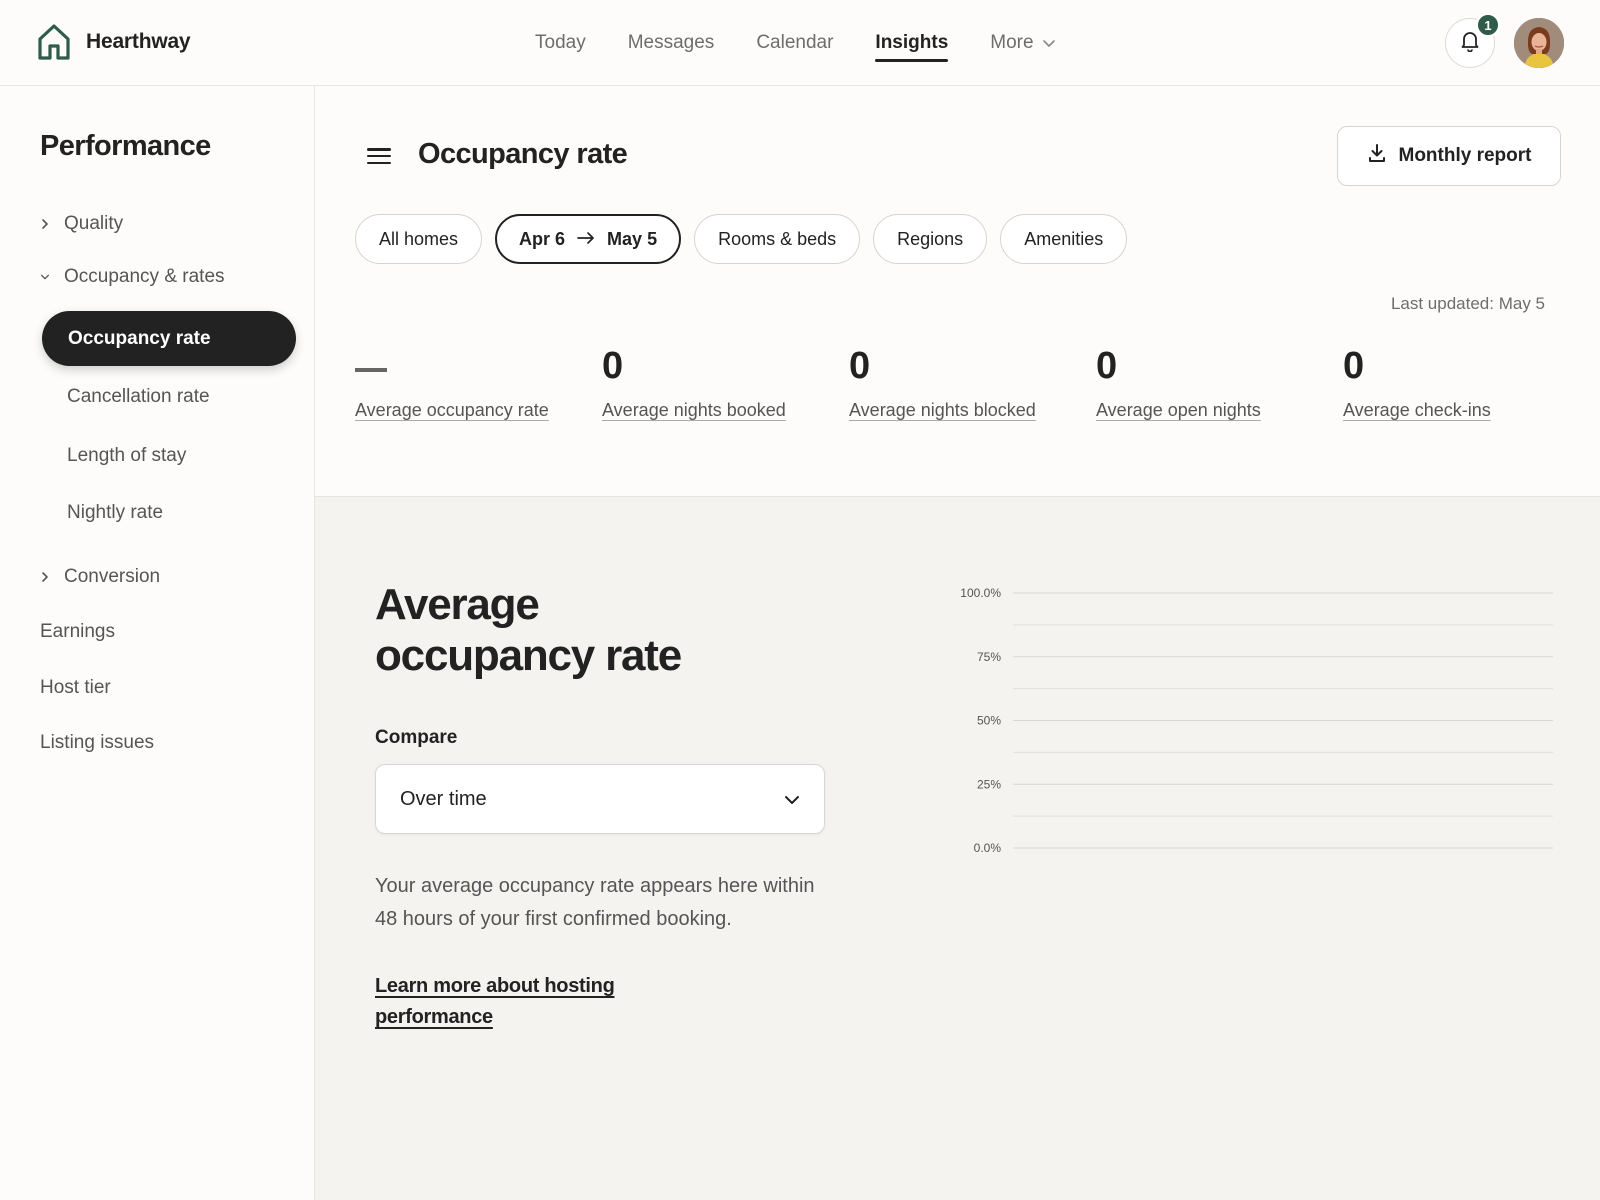 This screenshot has height=1200, width=1600. Describe the element at coordinates (478, 382) in the screenshot. I see `metric-occupancy: Average occupancy rate` at that location.